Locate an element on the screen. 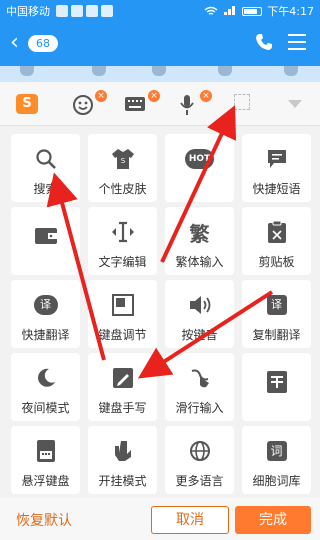 This screenshot has height=540, width=320. sogou-logo-icon: S is located at coordinates (27, 104).